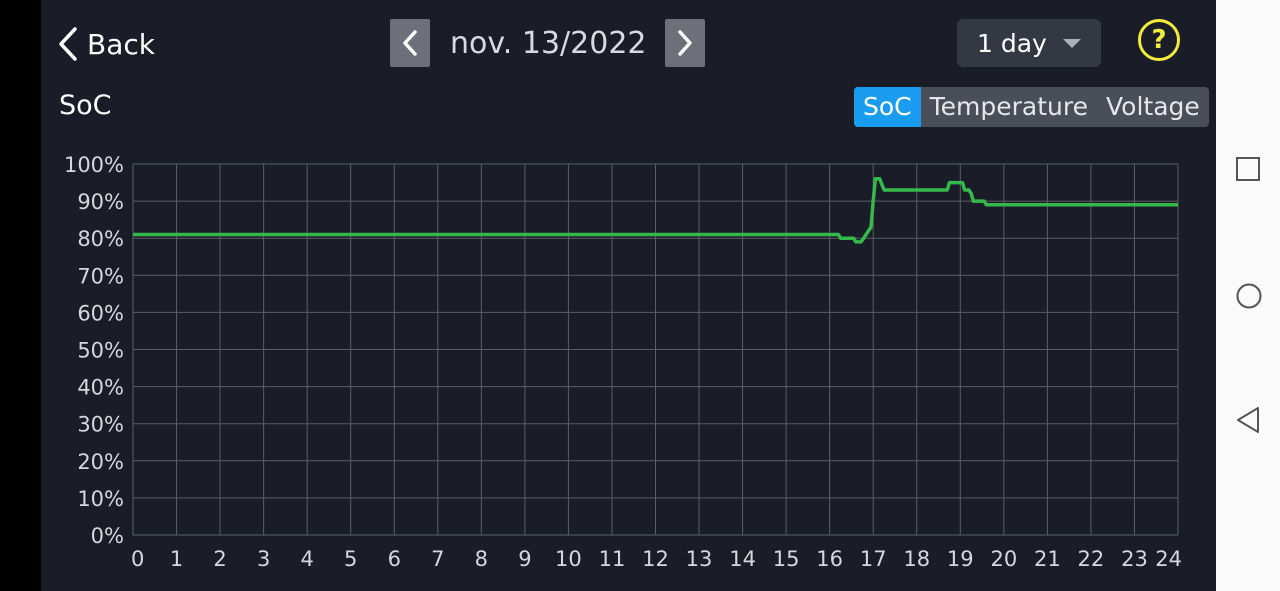 The image size is (1280, 591). I want to click on x-tick-label: 12, so click(655, 559).